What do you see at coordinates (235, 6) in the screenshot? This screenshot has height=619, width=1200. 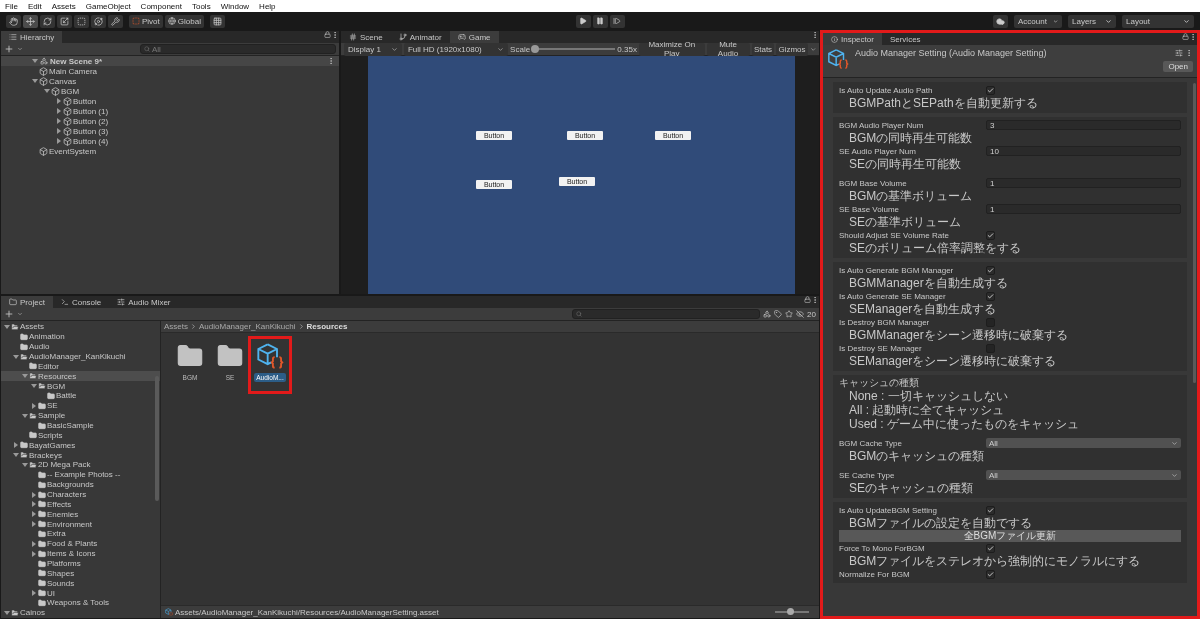 I see `menu-item: Window` at bounding box center [235, 6].